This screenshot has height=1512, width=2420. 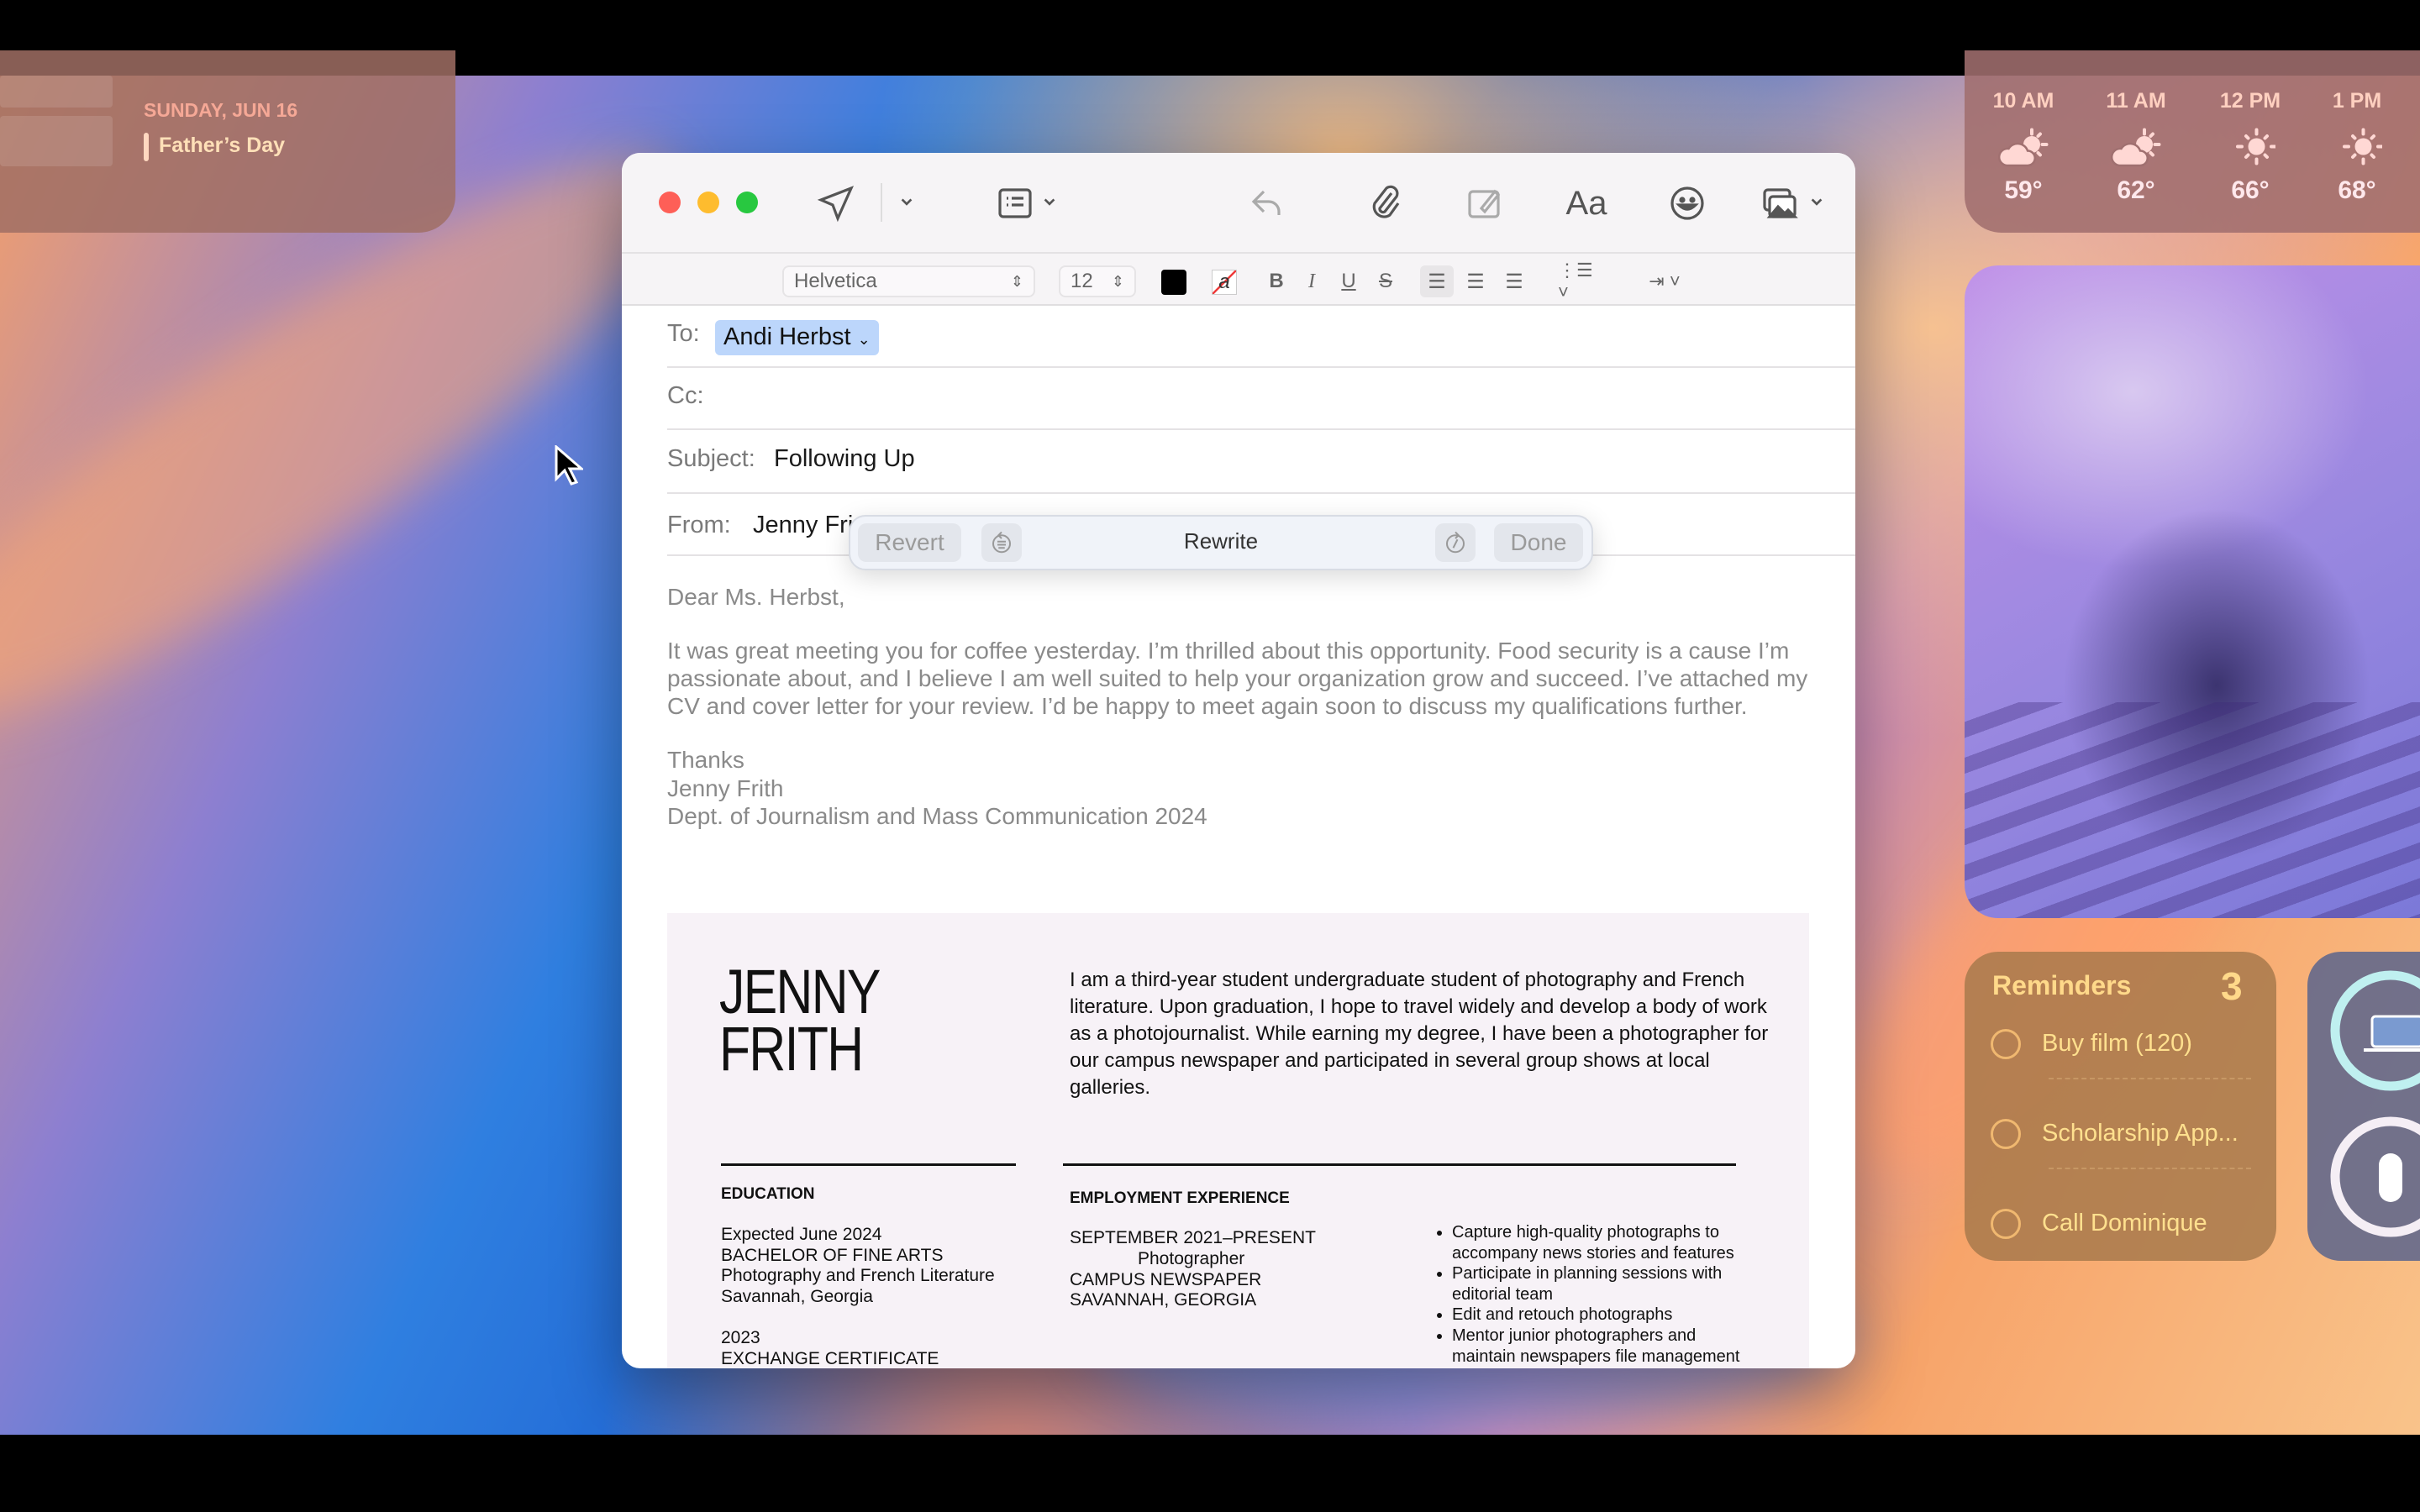 What do you see at coordinates (1082, 281) in the screenshot?
I see `font-size-value: 12` at bounding box center [1082, 281].